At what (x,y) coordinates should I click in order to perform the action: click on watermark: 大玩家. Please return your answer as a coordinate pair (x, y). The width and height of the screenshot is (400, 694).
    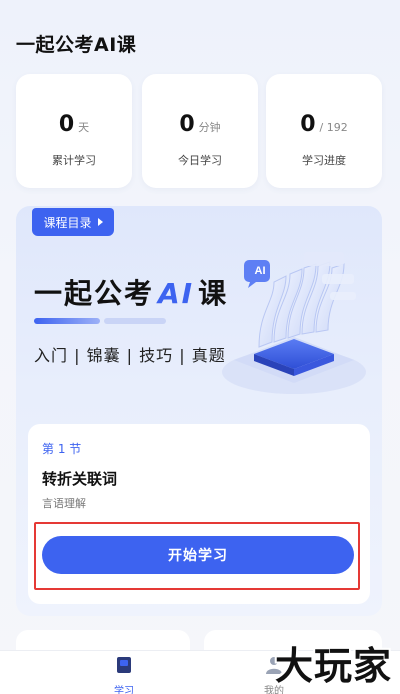
    Looking at the image, I should click on (333, 666).